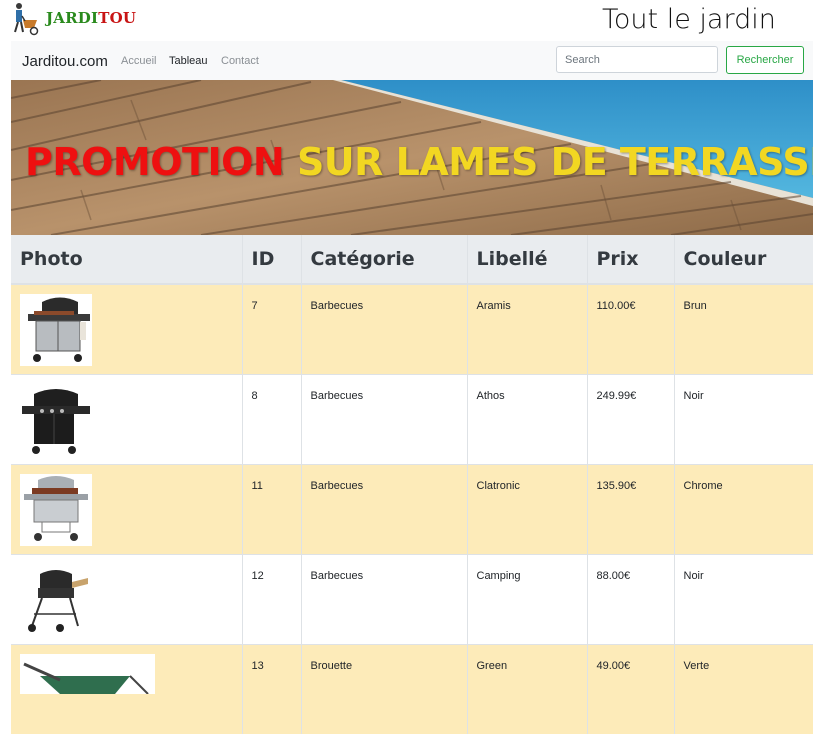 The height and width of the screenshot is (734, 827). What do you see at coordinates (493, 306) in the screenshot?
I see `libelle-value: Aramis` at bounding box center [493, 306].